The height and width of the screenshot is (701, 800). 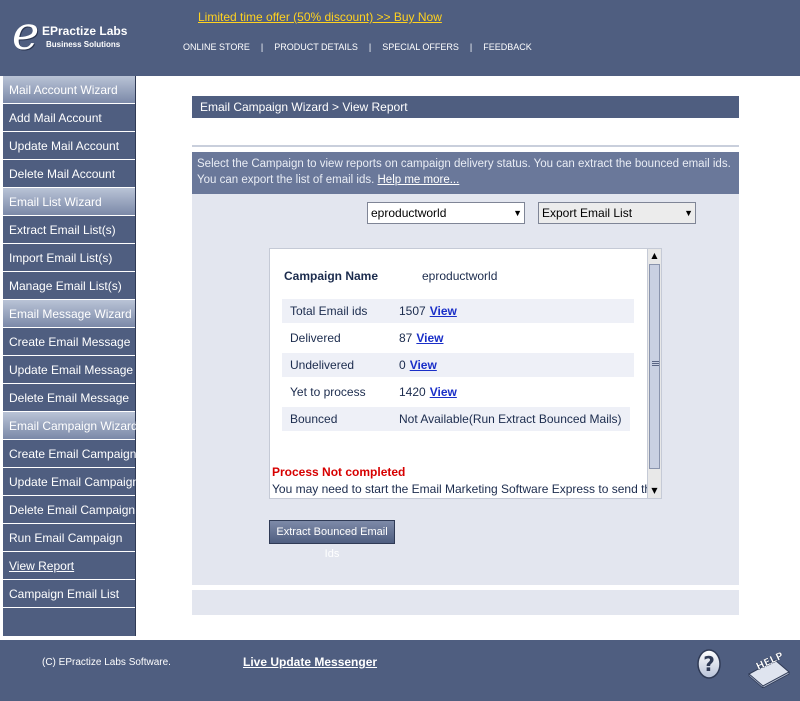 What do you see at coordinates (69, 594) in the screenshot?
I see `sidebar-item-campaign-email-list: Campaign Email List` at bounding box center [69, 594].